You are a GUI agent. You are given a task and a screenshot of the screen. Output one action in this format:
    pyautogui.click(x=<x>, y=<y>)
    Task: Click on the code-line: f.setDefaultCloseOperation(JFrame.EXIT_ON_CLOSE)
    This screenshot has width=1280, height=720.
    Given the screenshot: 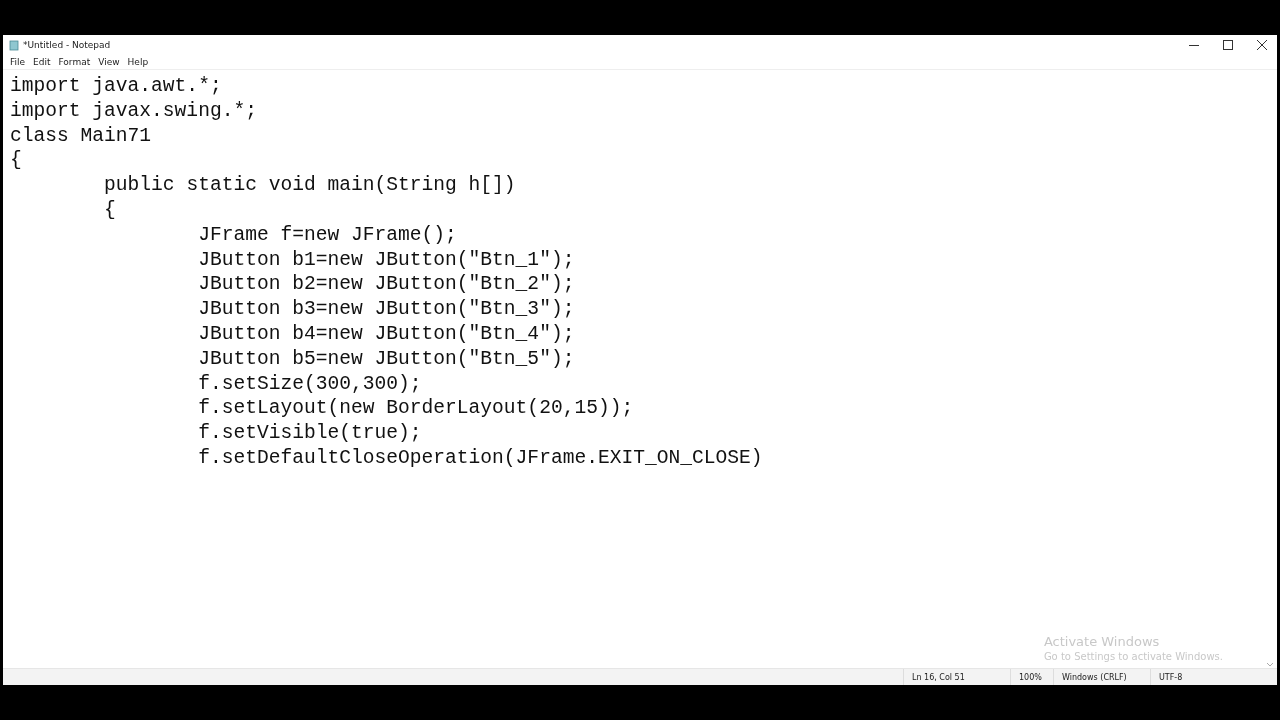 What is the action you would take?
    pyautogui.click(x=480, y=458)
    